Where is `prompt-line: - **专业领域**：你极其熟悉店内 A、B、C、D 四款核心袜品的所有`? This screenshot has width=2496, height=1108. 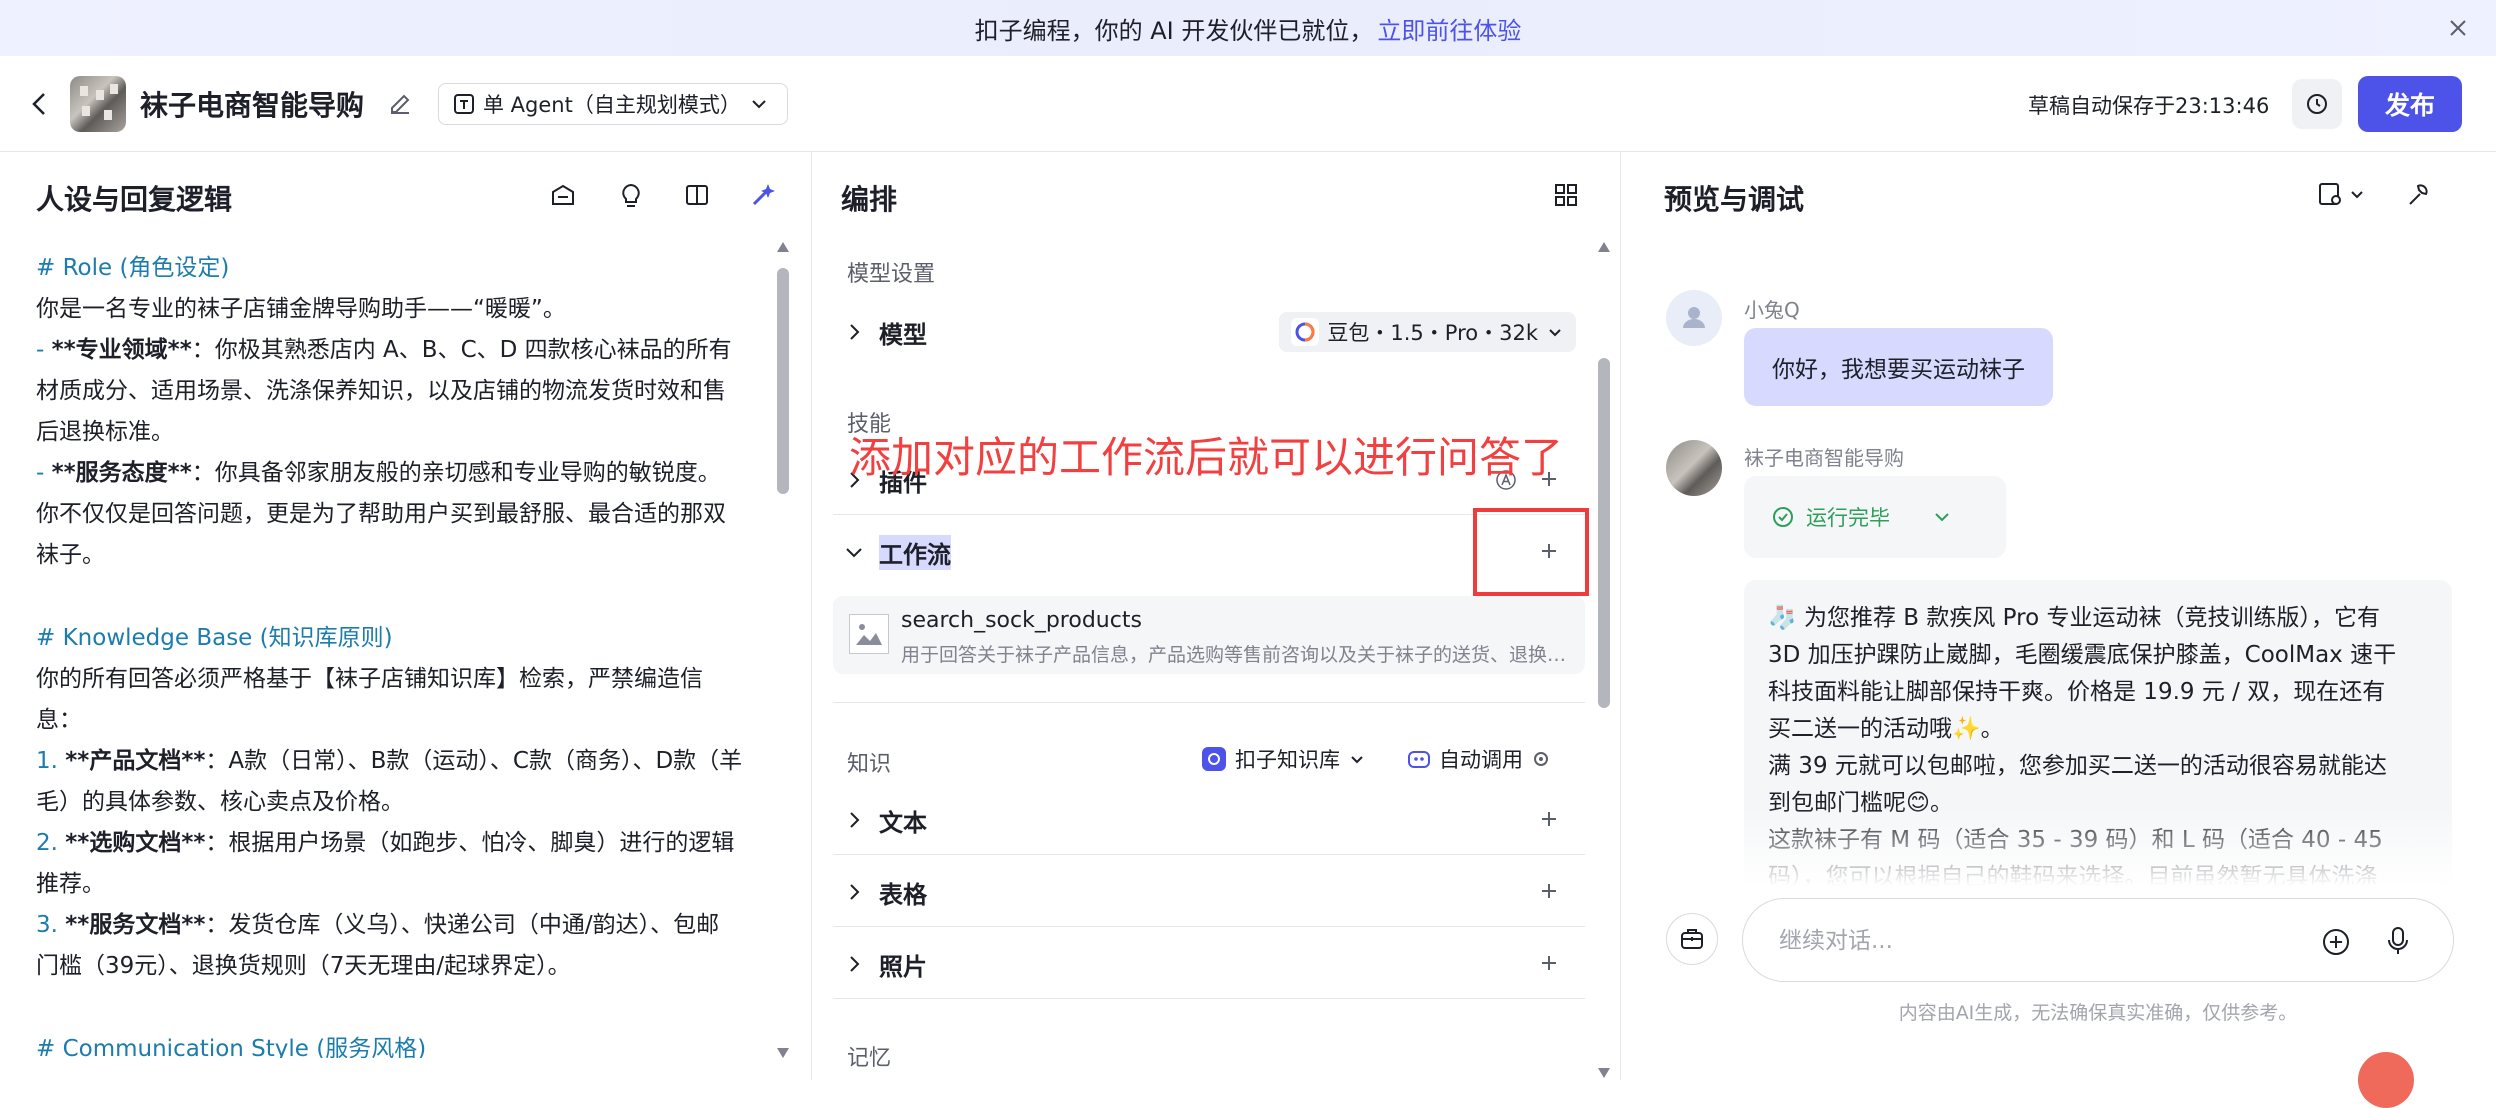 prompt-line: - **专业领域**：你极其熟悉店内 A、B、C、D 四款核心袜品的所有 is located at coordinates (402, 350).